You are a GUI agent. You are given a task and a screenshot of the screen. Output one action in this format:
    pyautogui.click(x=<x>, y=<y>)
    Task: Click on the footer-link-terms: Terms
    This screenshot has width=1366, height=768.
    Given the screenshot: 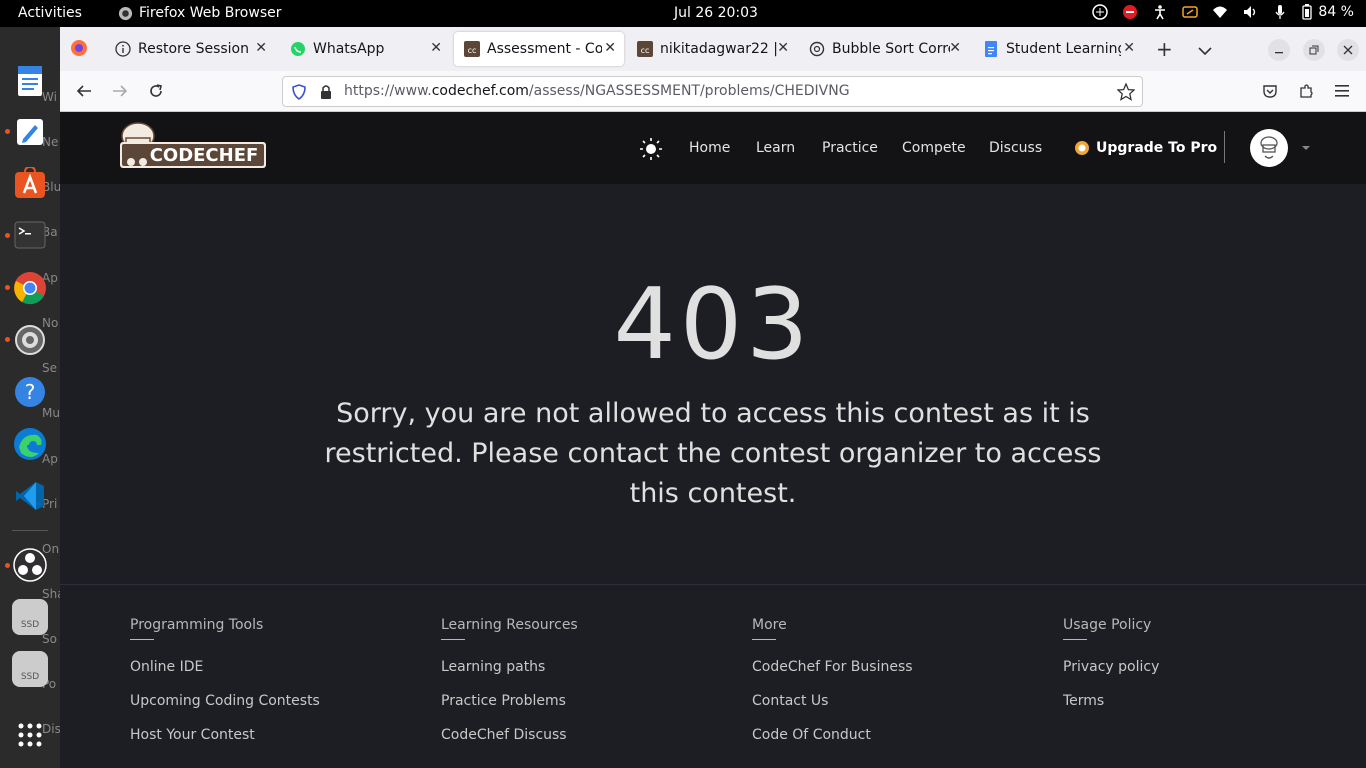 What is the action you would take?
    pyautogui.click(x=1111, y=710)
    